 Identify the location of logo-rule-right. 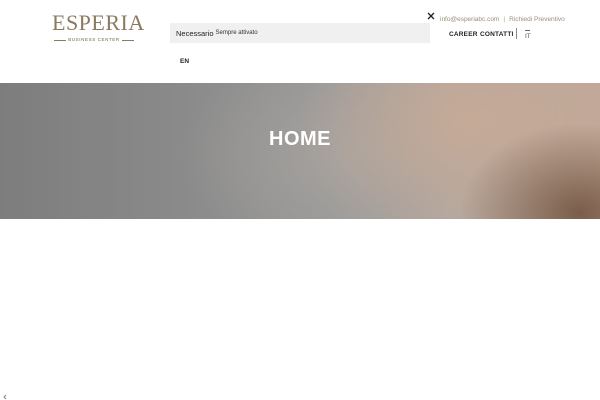
(128, 40).